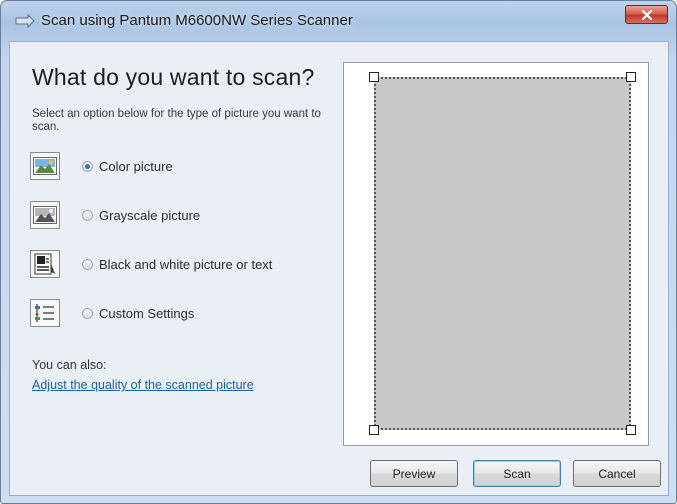 This screenshot has height=504, width=677. I want to click on close-button, so click(646, 14).